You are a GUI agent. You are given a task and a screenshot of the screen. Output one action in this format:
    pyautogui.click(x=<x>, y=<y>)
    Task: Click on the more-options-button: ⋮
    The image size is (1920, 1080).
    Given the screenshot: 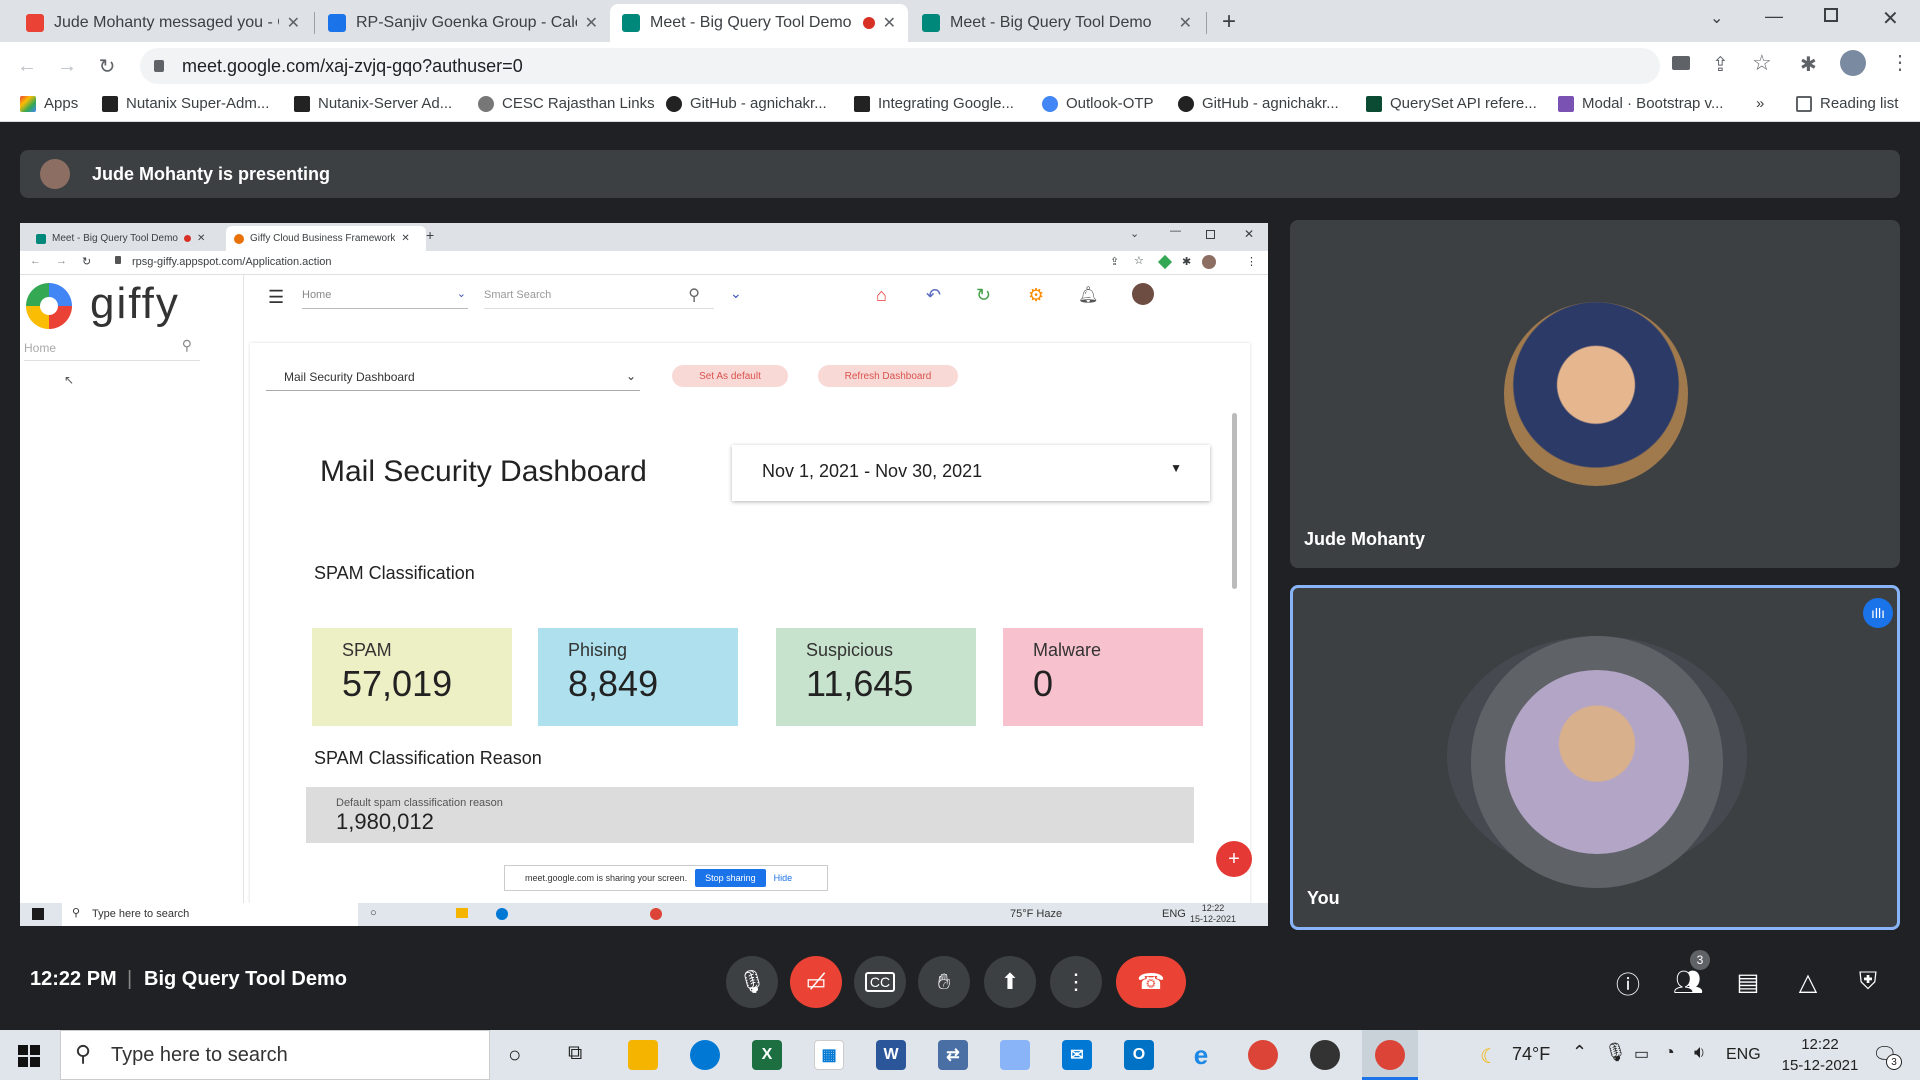 What is the action you would take?
    pyautogui.click(x=1076, y=982)
    